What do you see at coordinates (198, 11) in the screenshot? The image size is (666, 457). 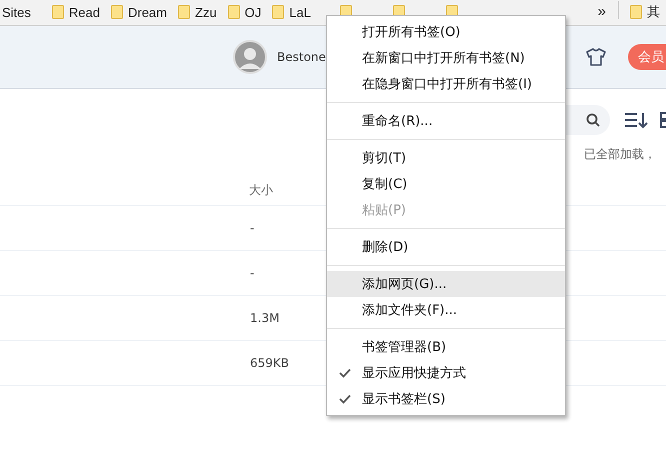 I see `bookmark: Zzu` at bounding box center [198, 11].